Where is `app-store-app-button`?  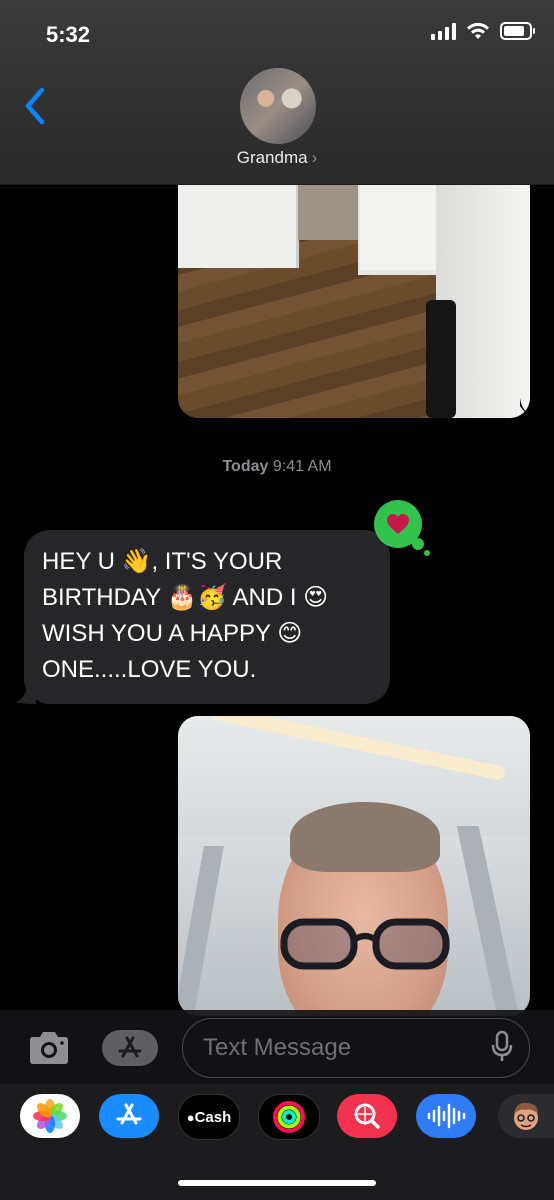 app-store-app-button is located at coordinates (129, 1116).